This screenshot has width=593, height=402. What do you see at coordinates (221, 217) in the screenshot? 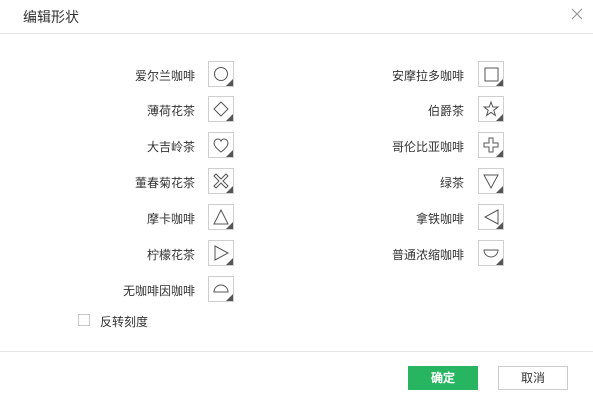
I see `triangle-up-icon` at bounding box center [221, 217].